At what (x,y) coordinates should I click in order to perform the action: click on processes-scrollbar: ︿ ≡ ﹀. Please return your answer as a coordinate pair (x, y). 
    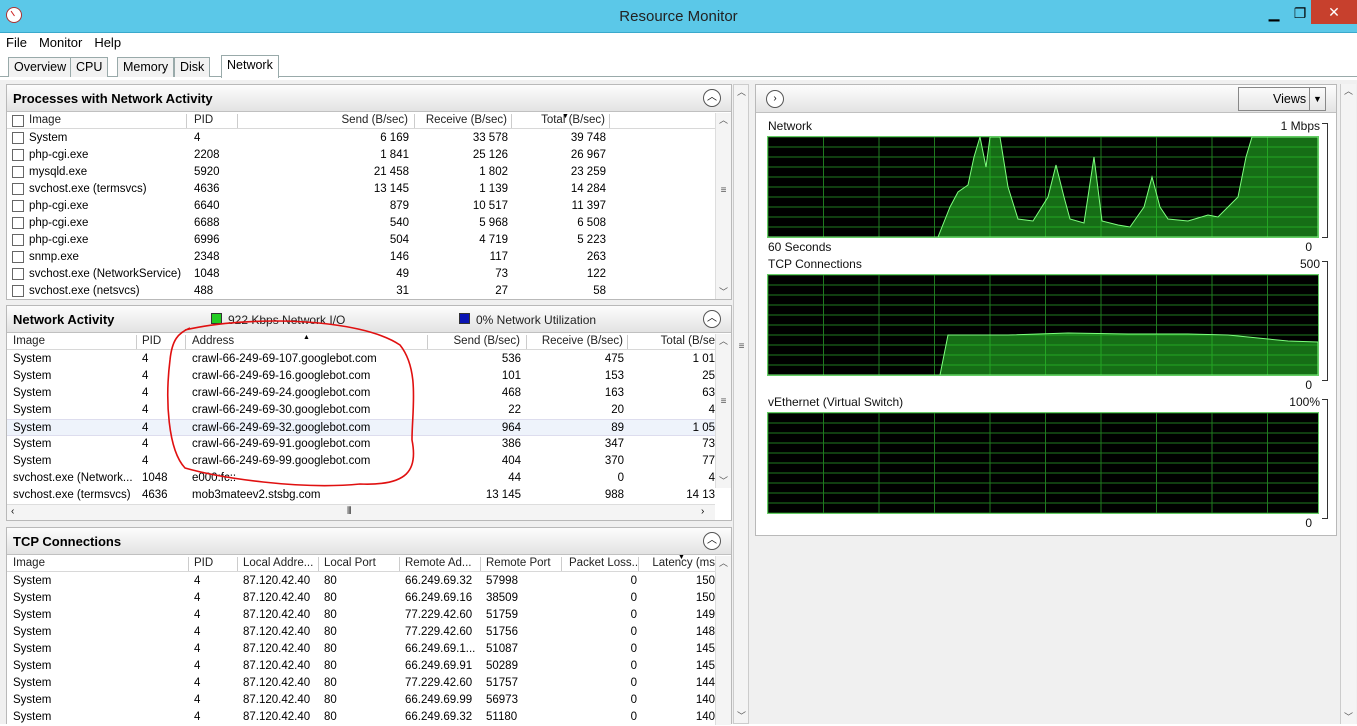
    Looking at the image, I should click on (723, 206).